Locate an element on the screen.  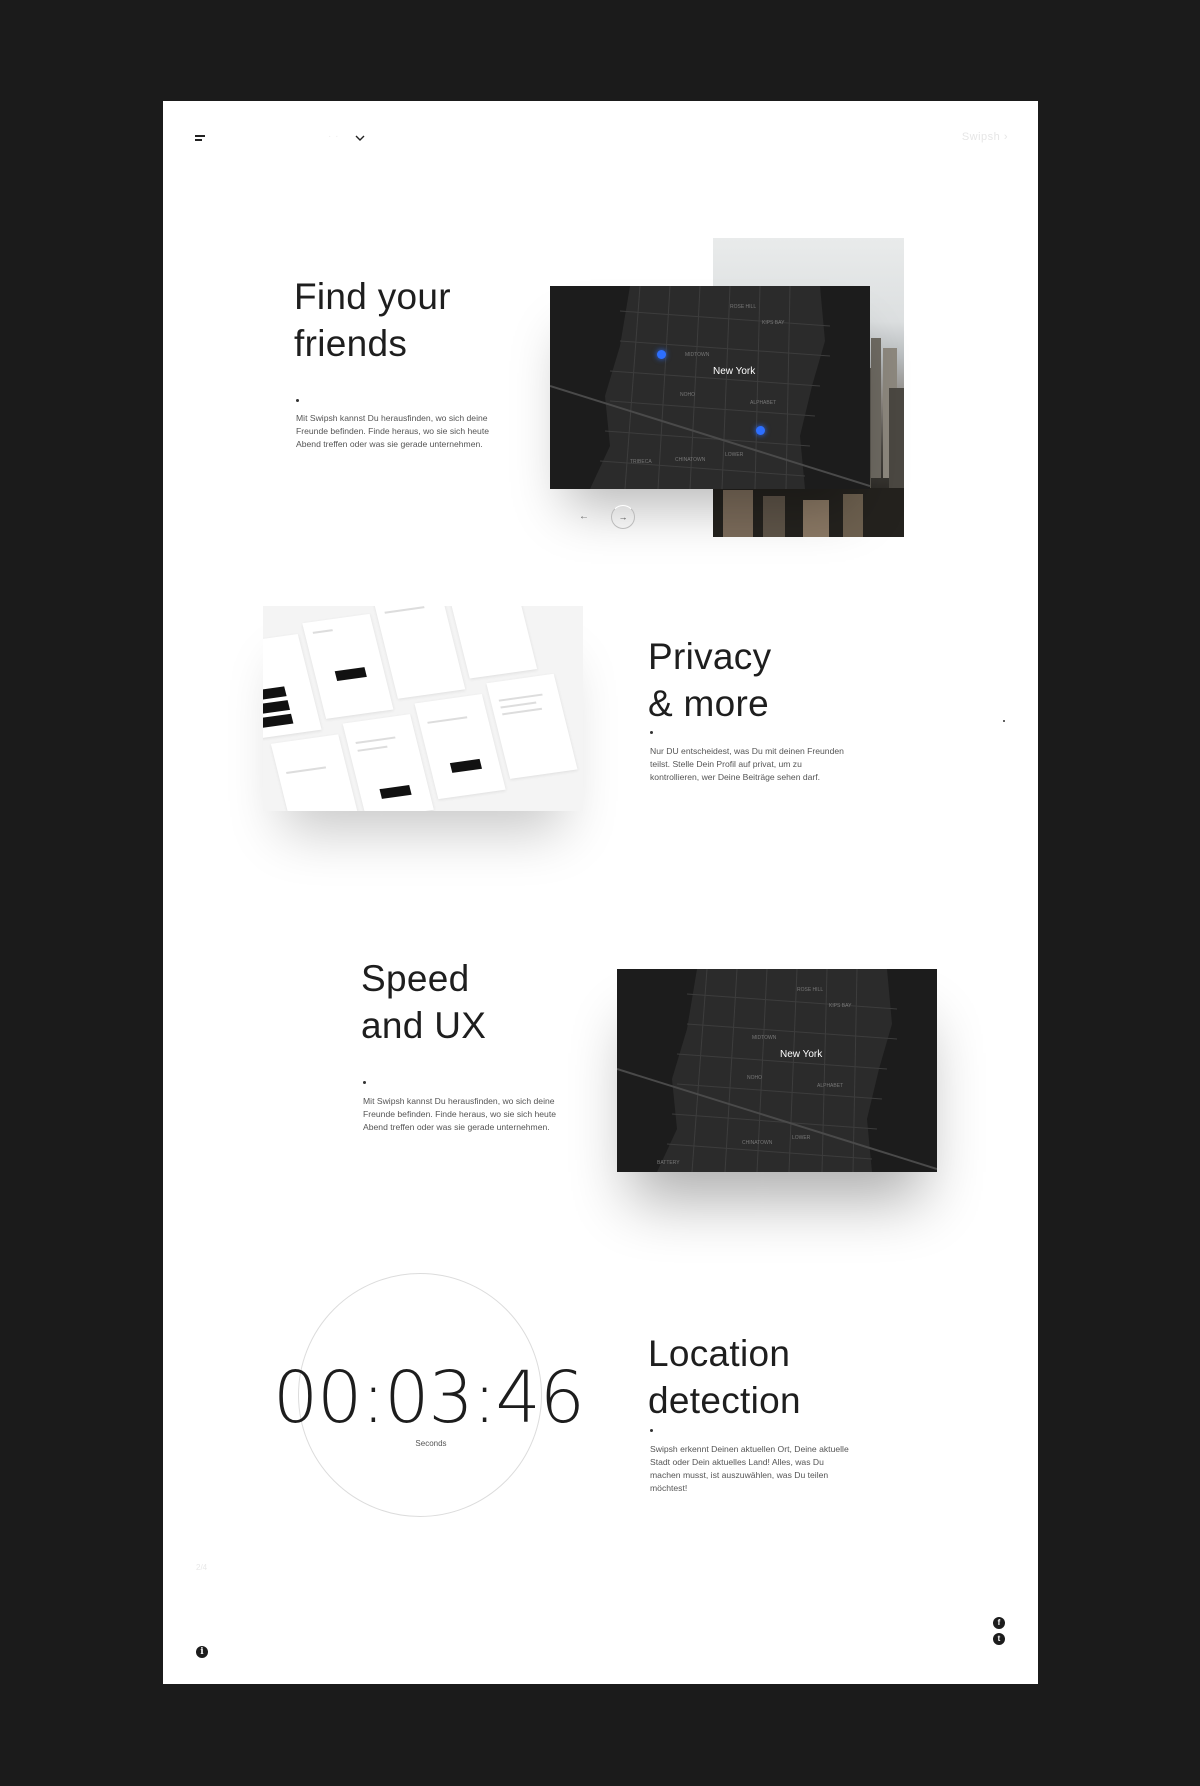
heading-line-2: friends is located at coordinates (351, 343).